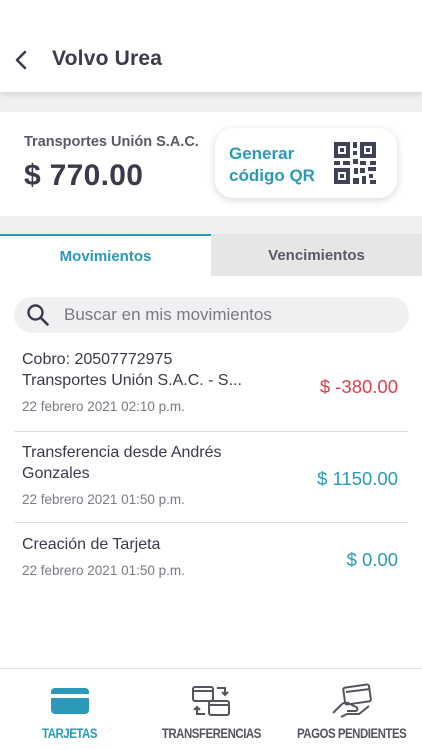 The image size is (422, 750). Describe the element at coordinates (103, 406) in the screenshot. I see `transaction-date: 22 febrero 2021 02:10 p.m.` at that location.